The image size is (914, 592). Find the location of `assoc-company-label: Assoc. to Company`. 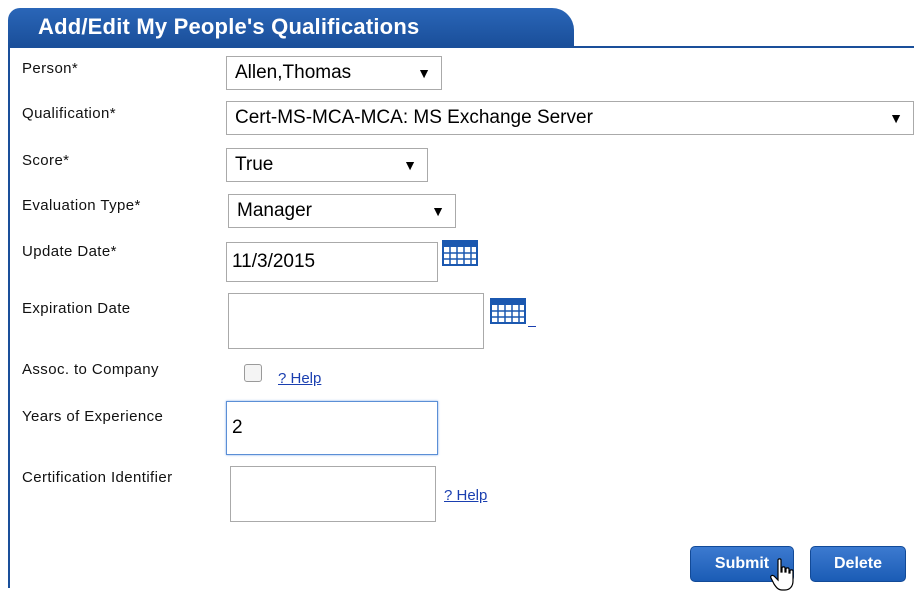

assoc-company-label: Assoc. to Company is located at coordinates (90, 369).